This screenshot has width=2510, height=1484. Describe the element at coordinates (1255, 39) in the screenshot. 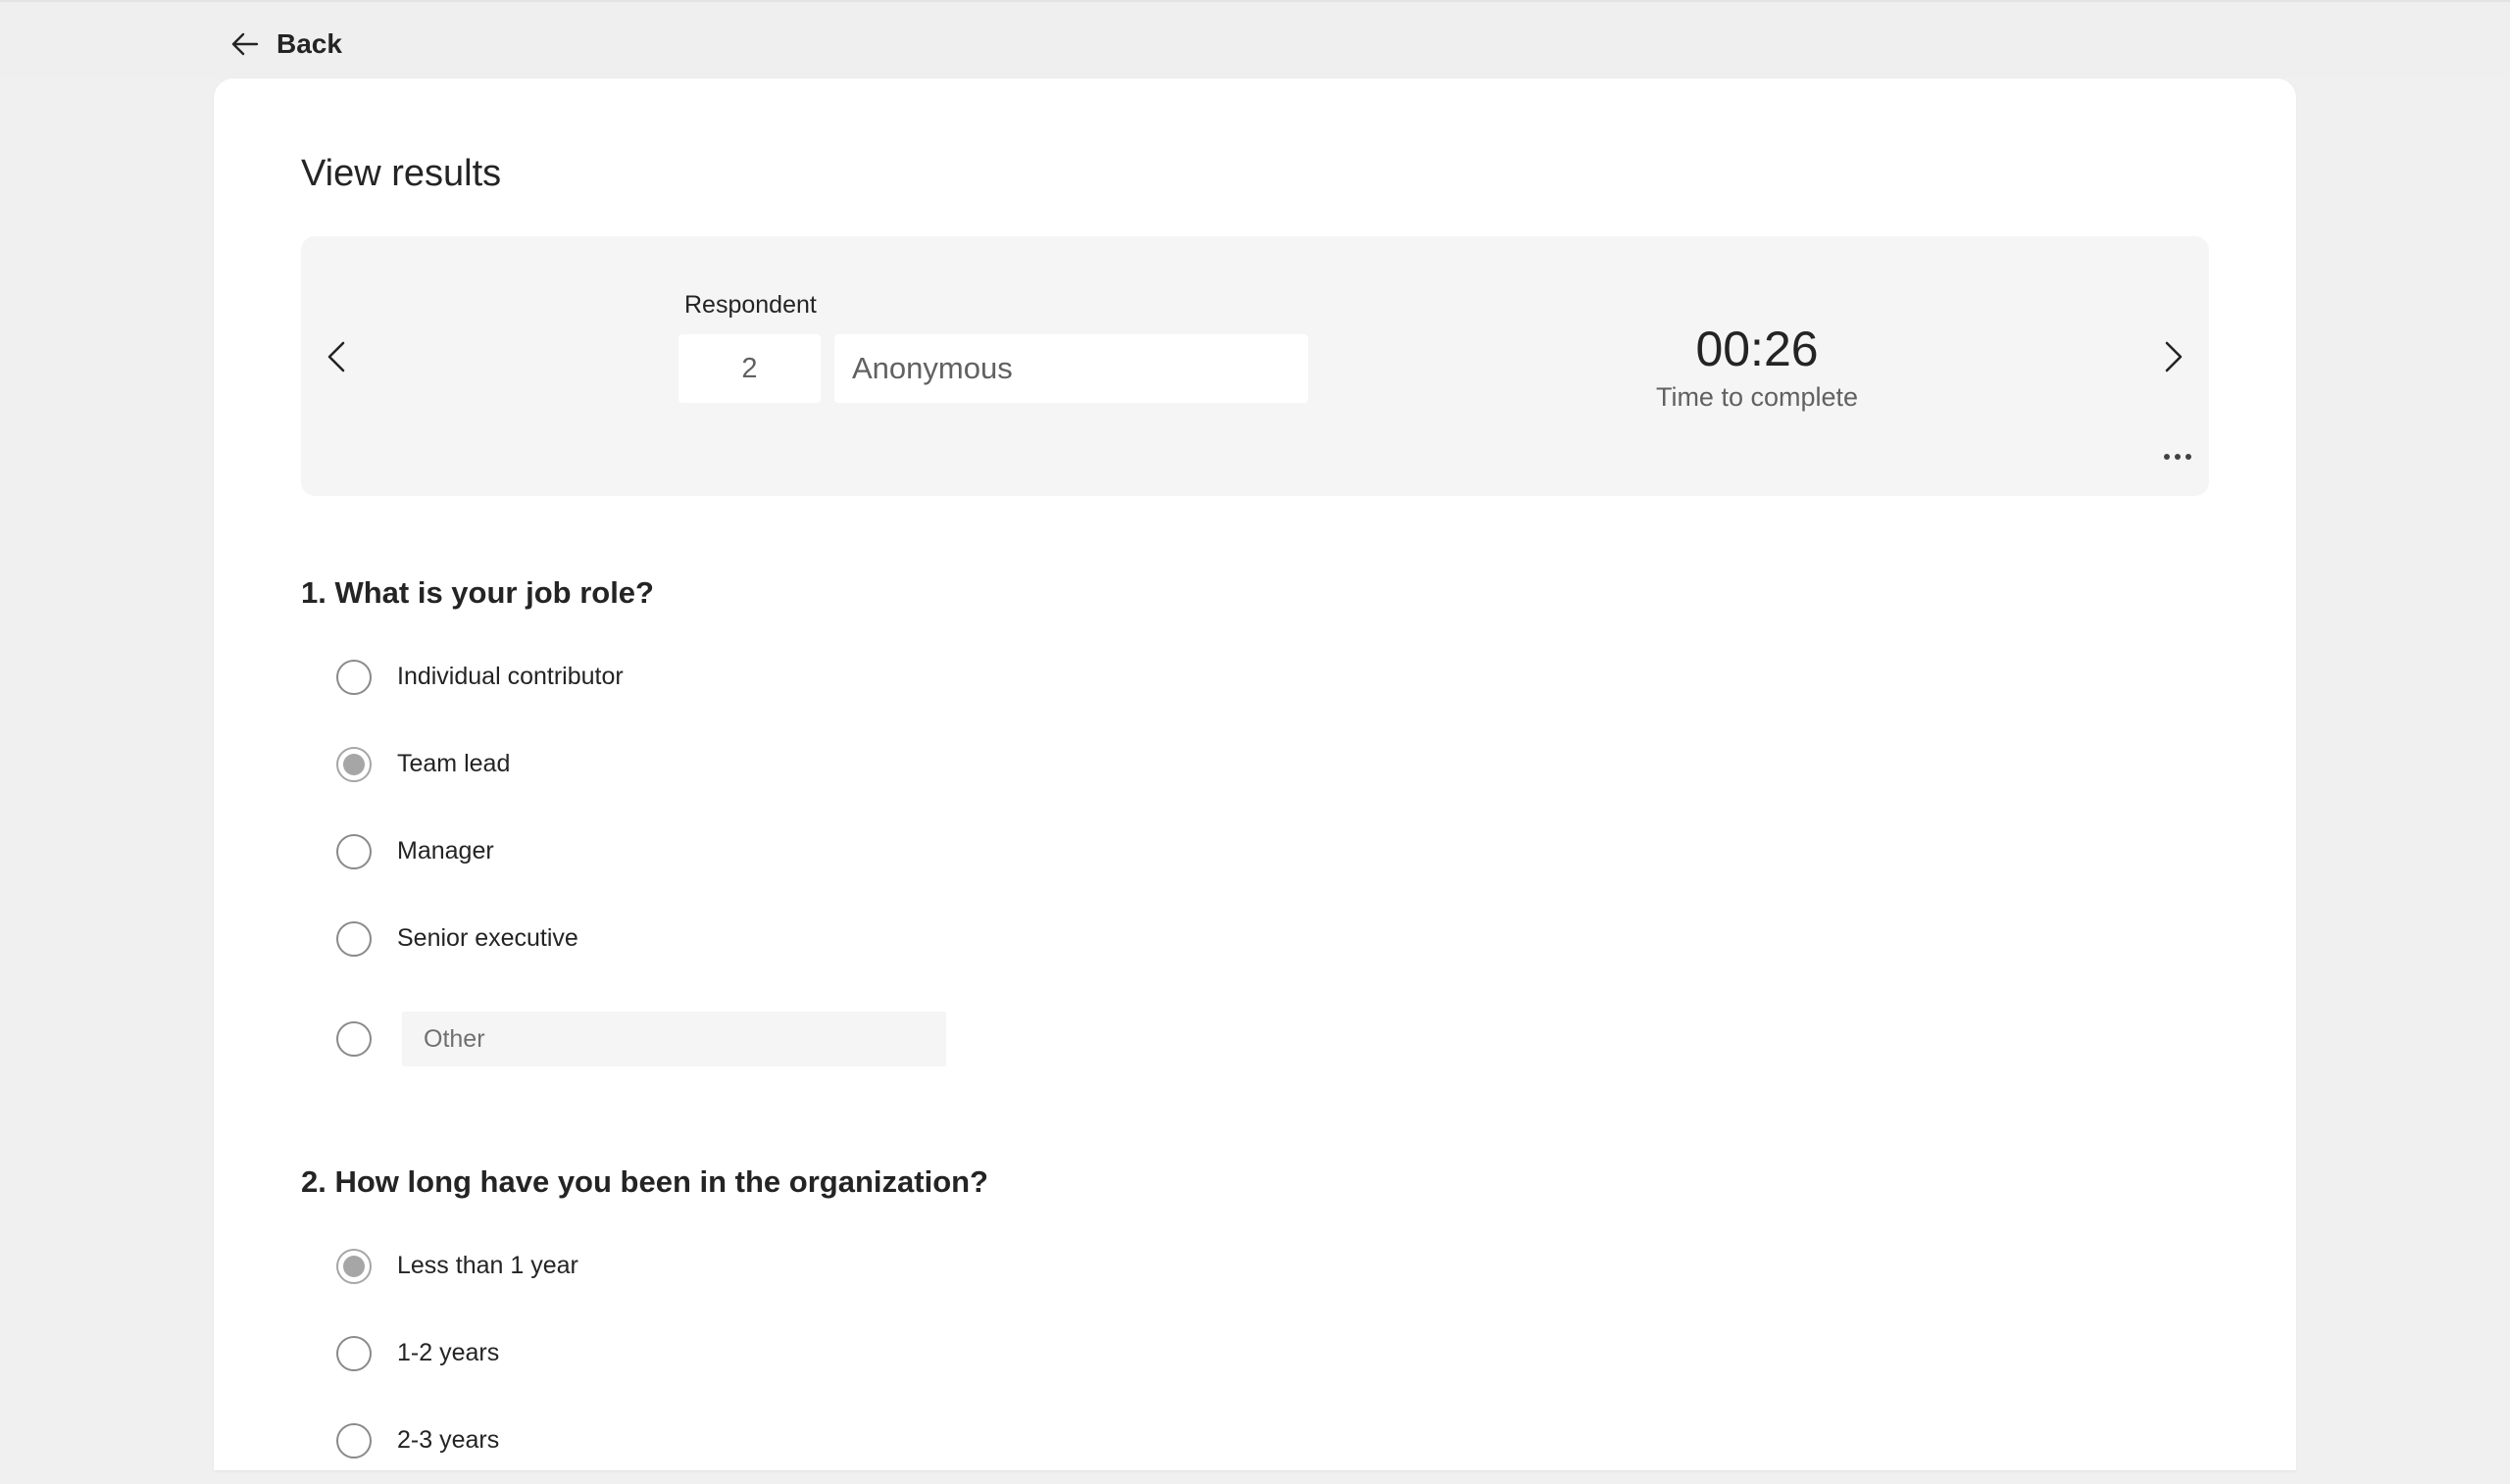

I see `top-bar: Back` at that location.